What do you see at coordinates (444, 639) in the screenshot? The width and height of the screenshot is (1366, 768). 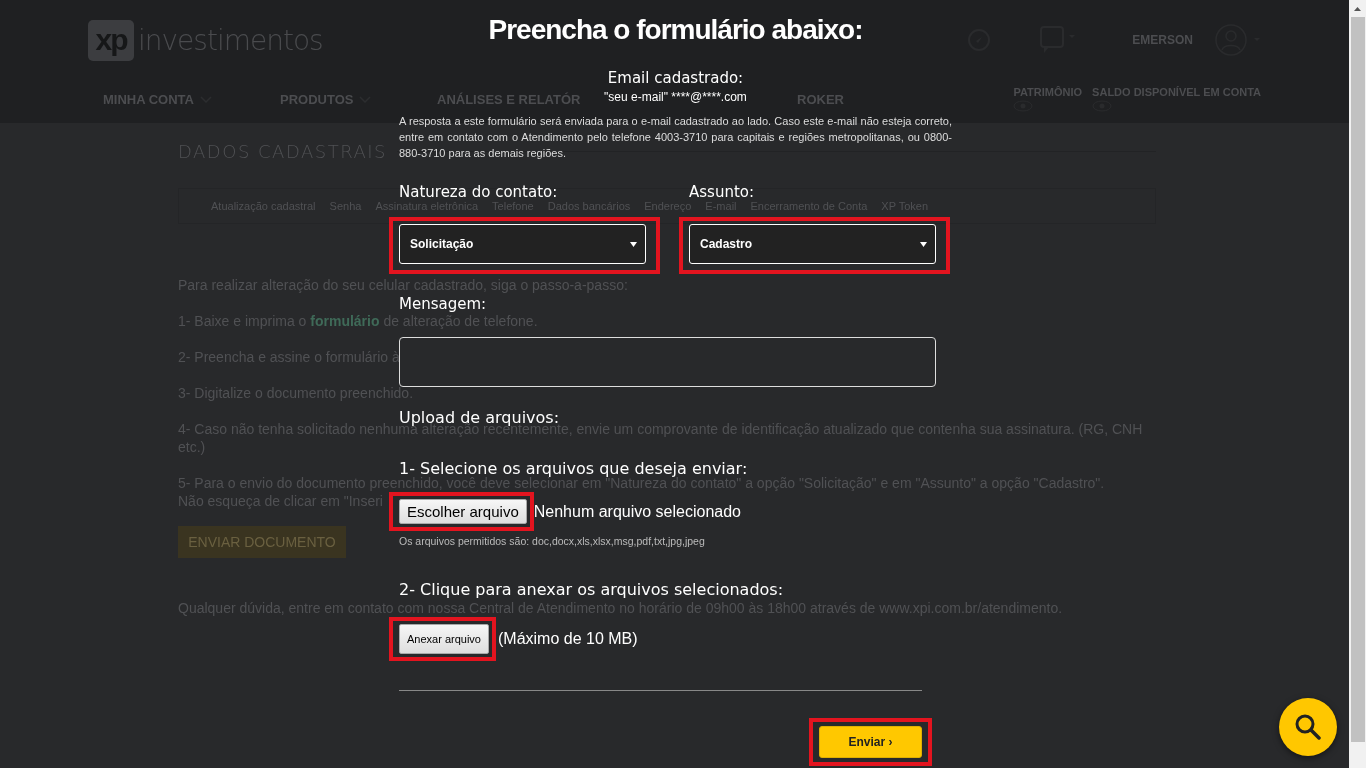 I see `attach-file-button: Anexar arquivo` at bounding box center [444, 639].